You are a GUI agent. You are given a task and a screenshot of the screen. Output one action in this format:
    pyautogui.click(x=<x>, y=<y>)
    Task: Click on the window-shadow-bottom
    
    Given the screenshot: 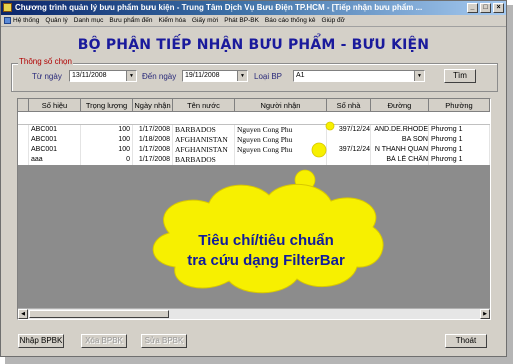 What is the action you would take?
    pyautogui.click(x=259, y=360)
    